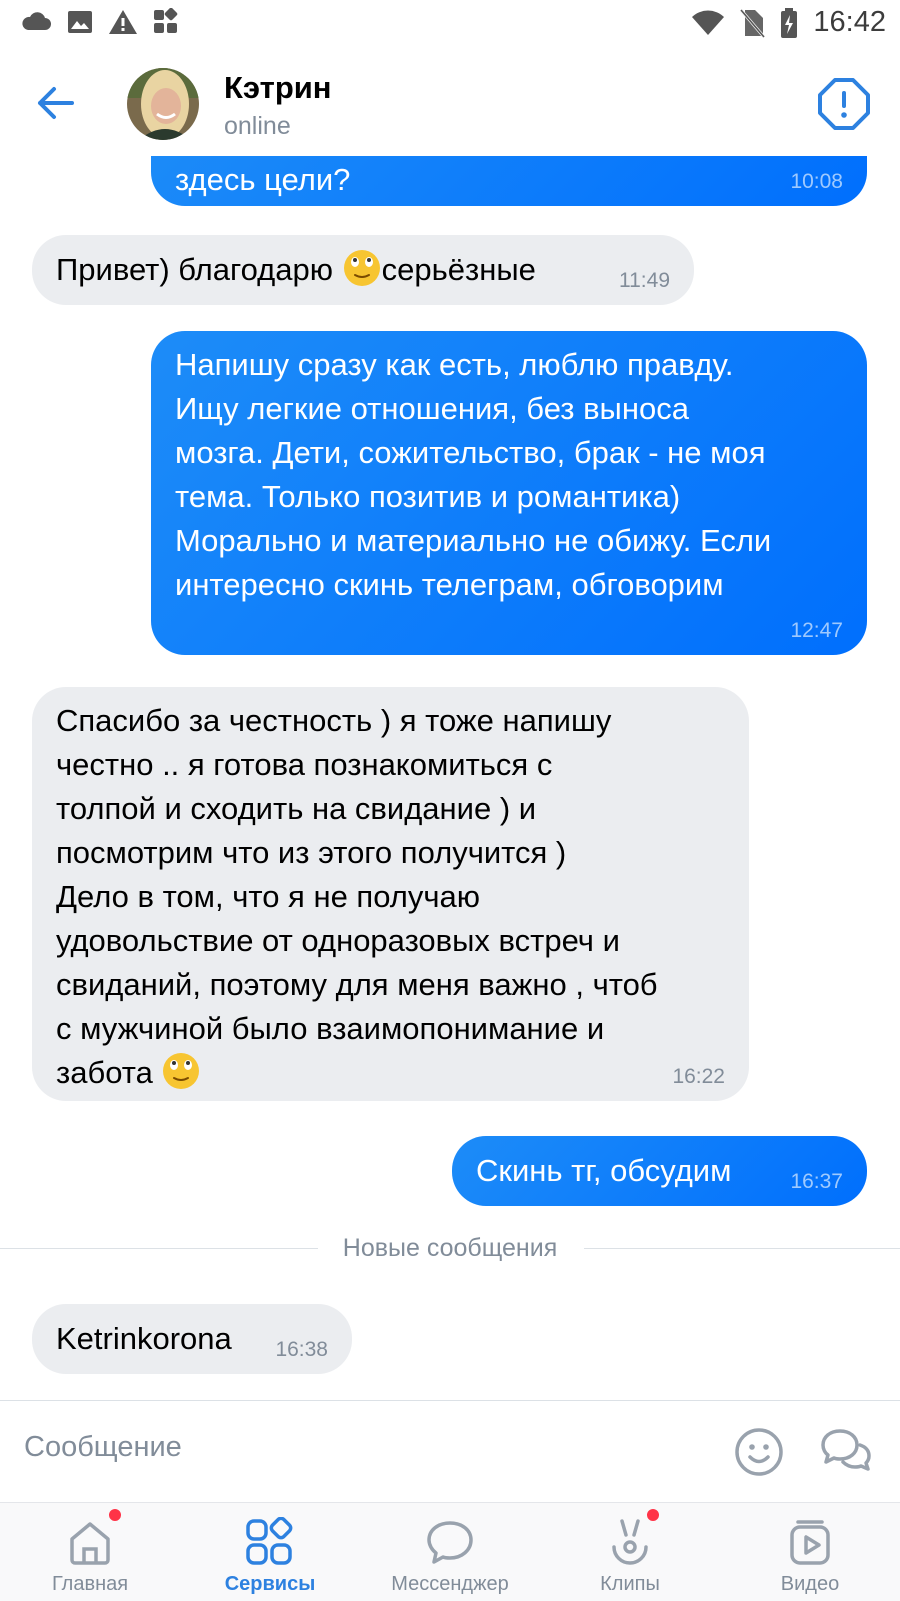 The height and width of the screenshot is (1601, 900). I want to click on smile-icon, so click(759, 1452).